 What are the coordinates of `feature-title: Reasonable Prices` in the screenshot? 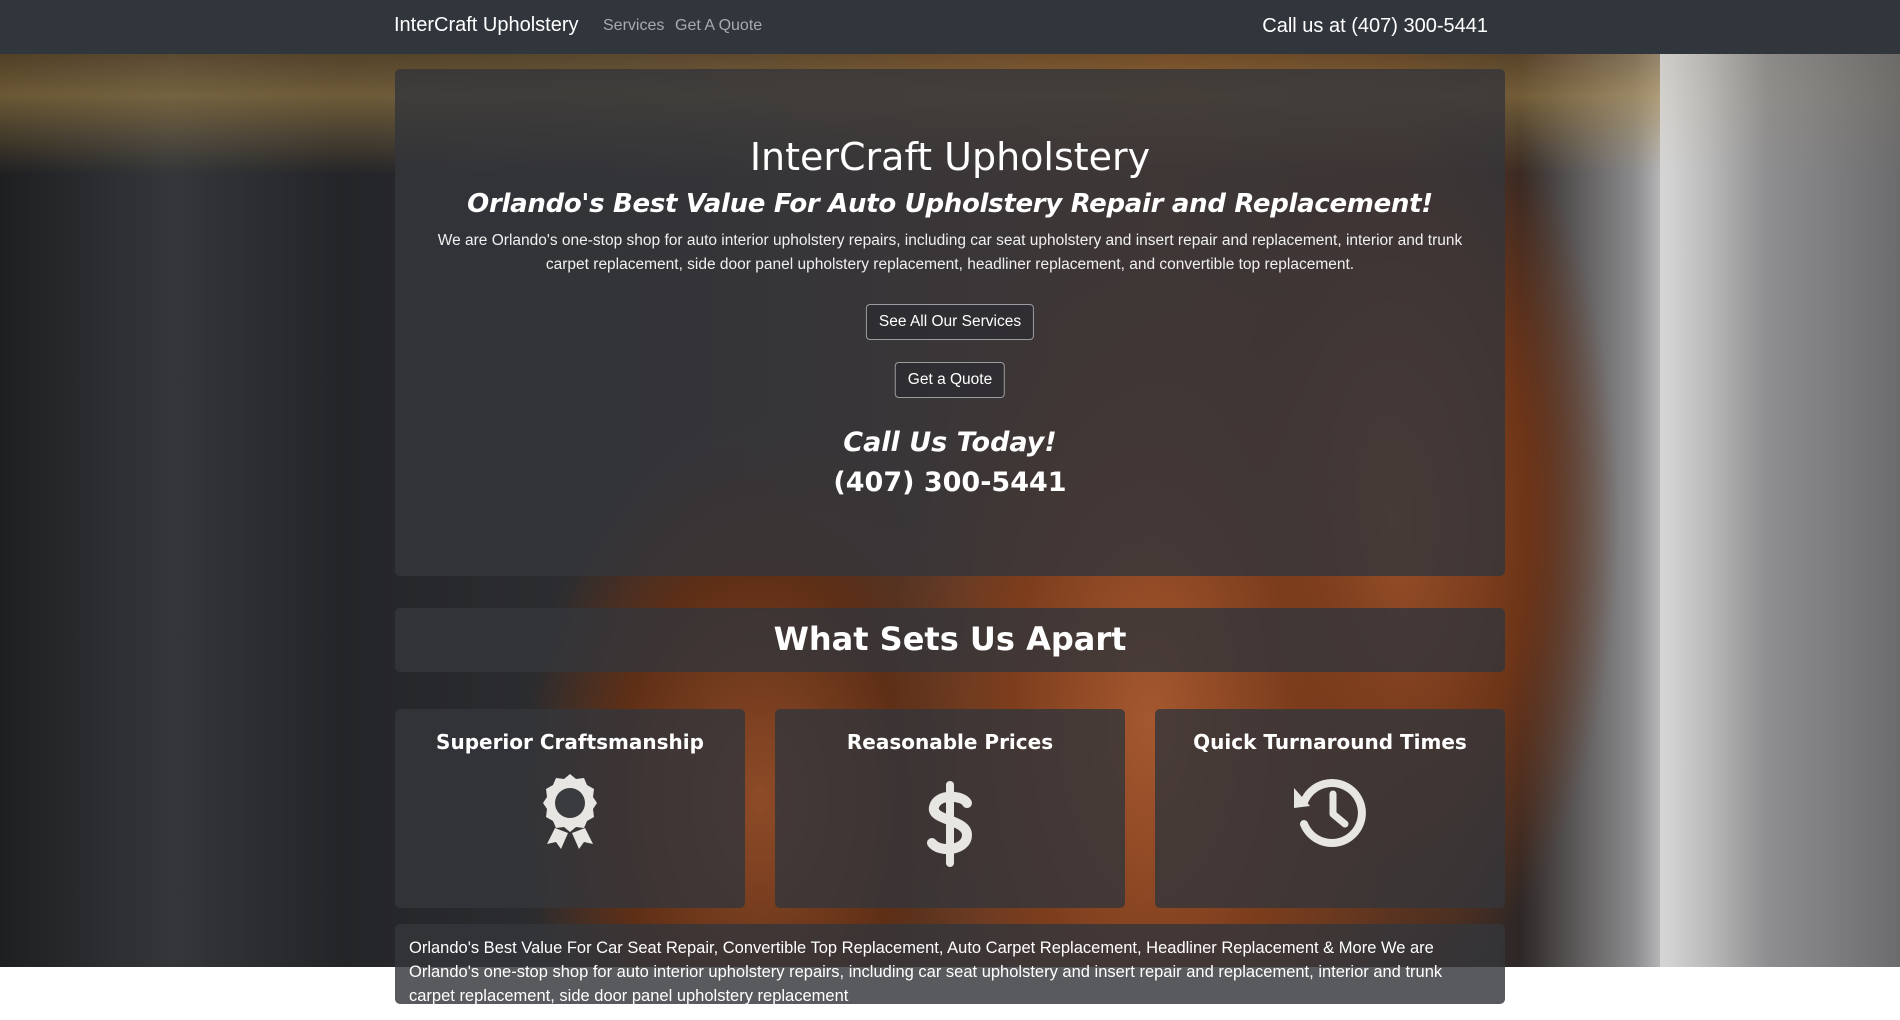 It's located at (950, 742).